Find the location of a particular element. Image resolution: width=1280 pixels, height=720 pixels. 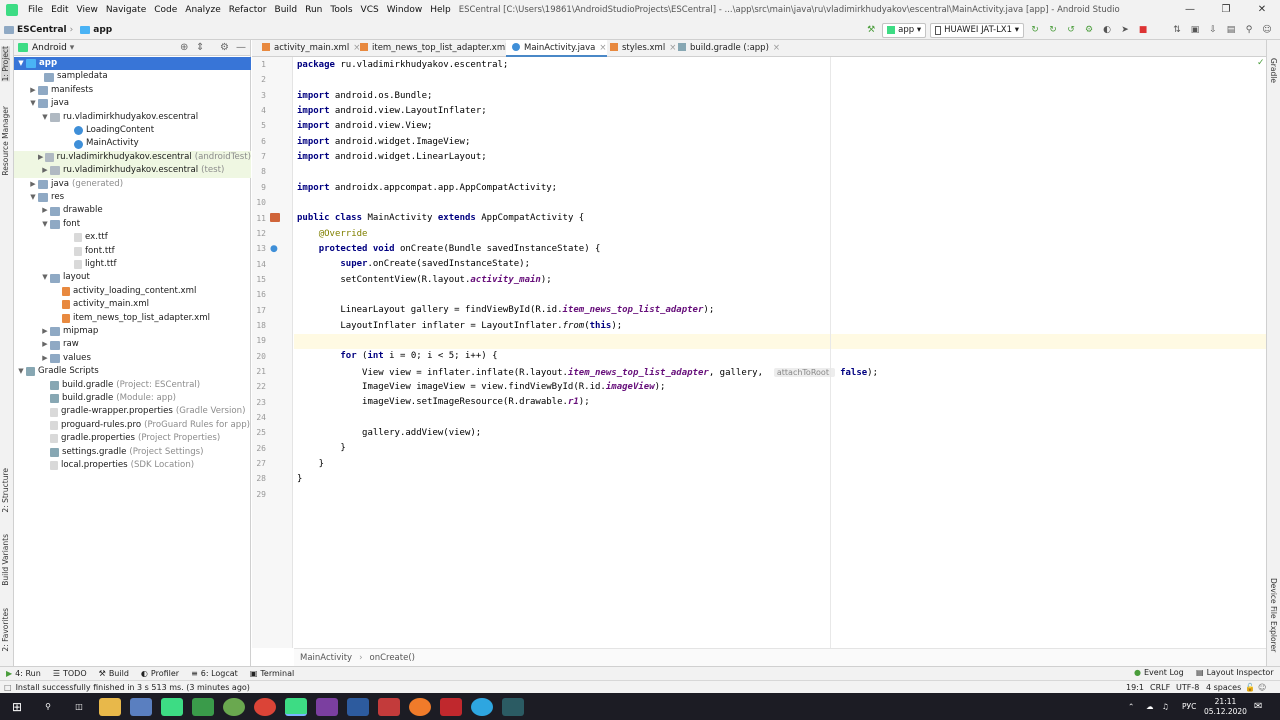

file-explorer-icon is located at coordinates (110, 706).